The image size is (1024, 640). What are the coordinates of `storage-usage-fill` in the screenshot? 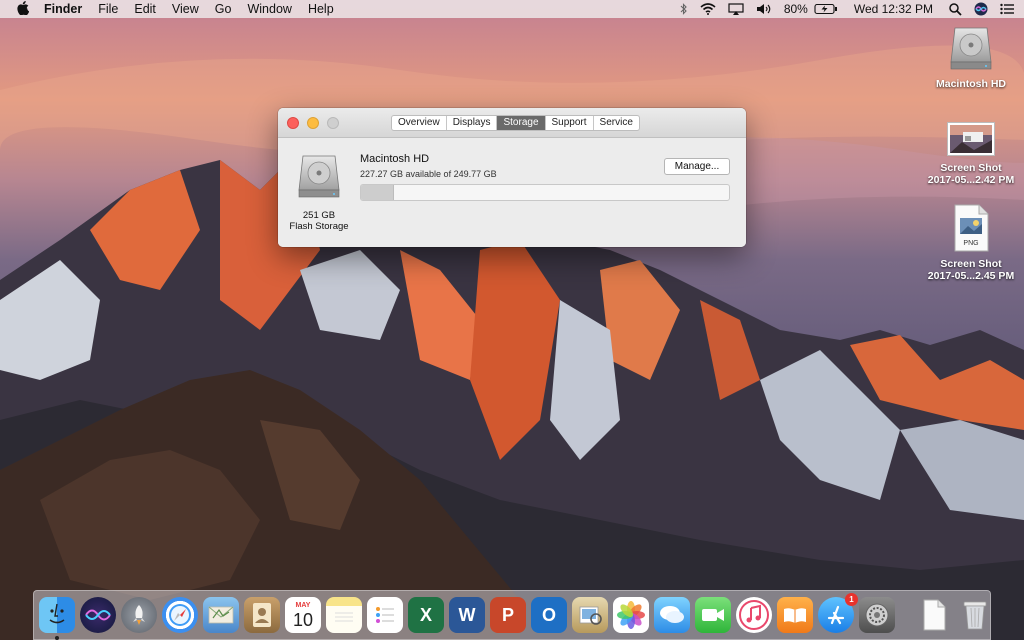 It's located at (378, 192).